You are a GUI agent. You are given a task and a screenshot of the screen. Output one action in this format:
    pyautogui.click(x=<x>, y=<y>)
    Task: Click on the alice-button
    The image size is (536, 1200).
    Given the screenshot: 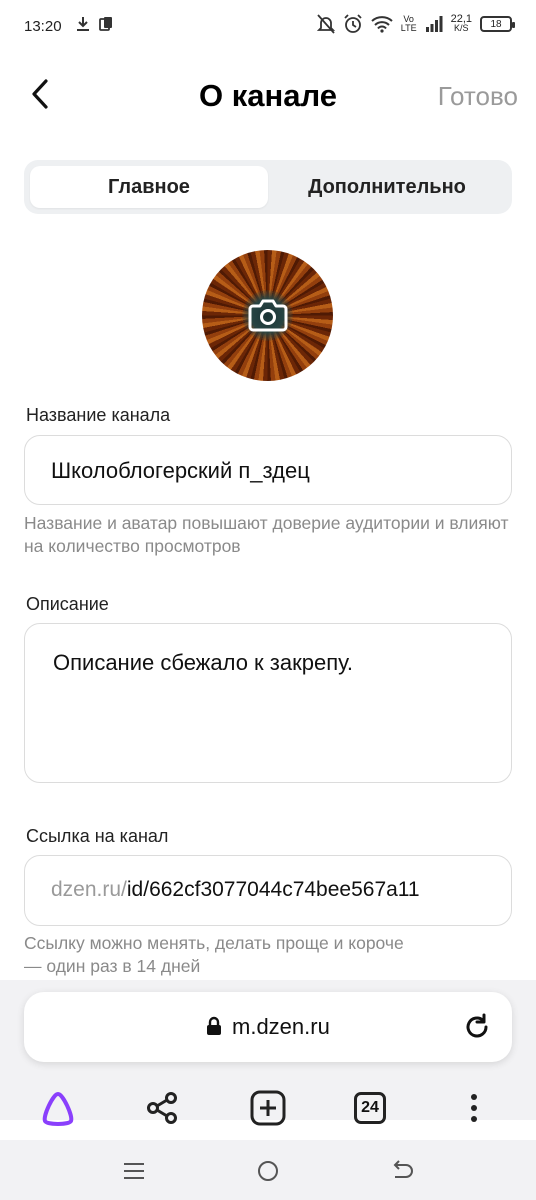 What is the action you would take?
    pyautogui.click(x=58, y=1108)
    